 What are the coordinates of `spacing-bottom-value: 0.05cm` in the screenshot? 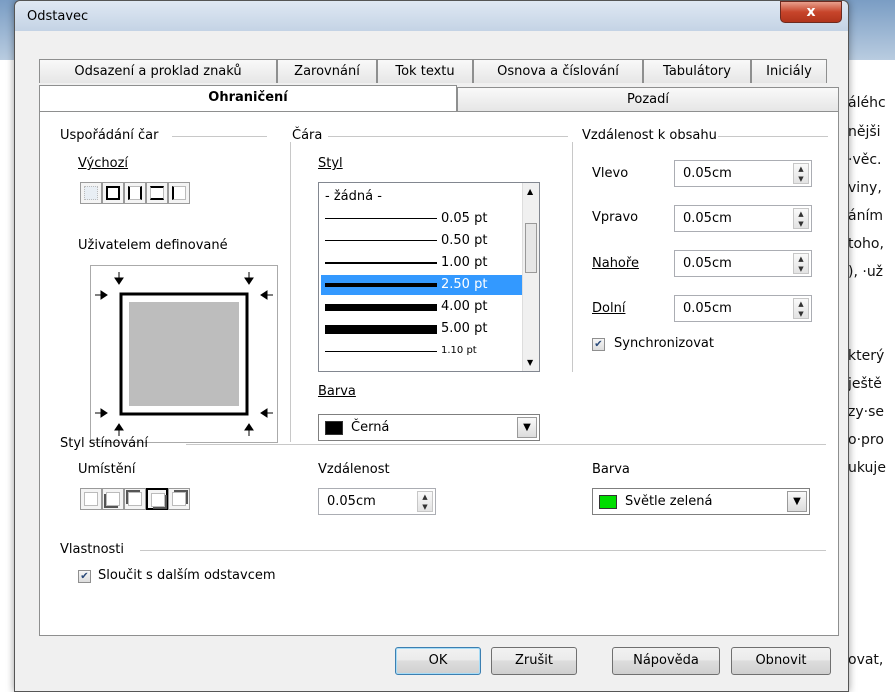 It's located at (707, 308).